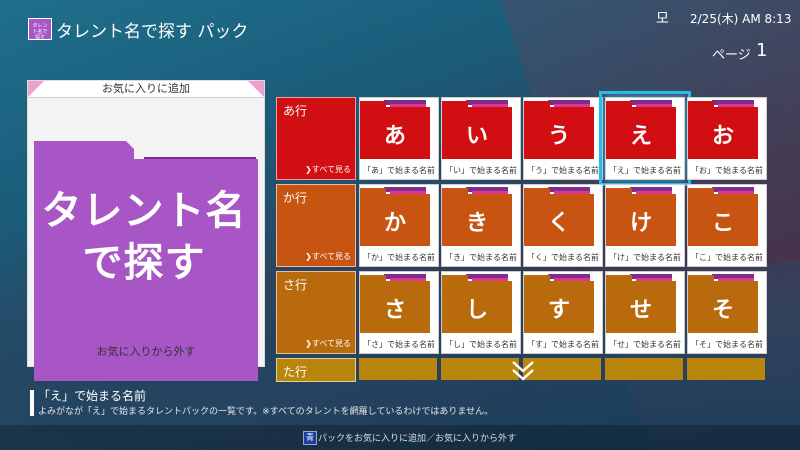 This screenshot has width=800, height=450. What do you see at coordinates (481, 170) in the screenshot?
I see `kana-tile-caption: 「い」で始まる名前` at bounding box center [481, 170].